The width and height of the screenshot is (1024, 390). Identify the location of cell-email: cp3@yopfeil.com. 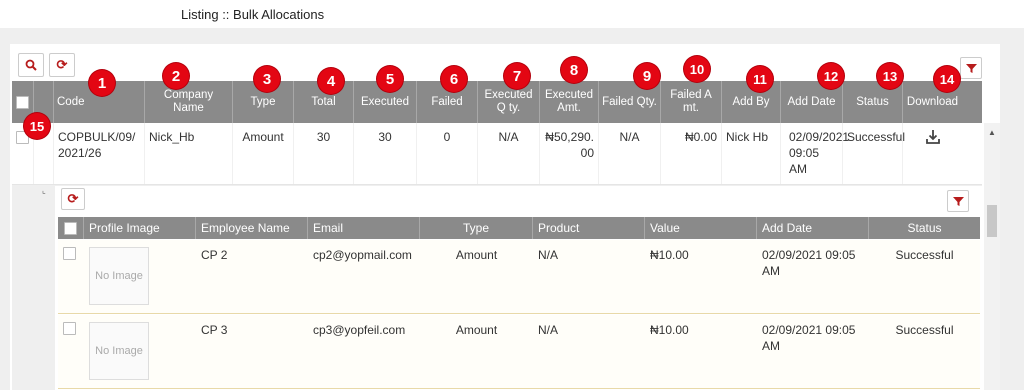
(359, 330).